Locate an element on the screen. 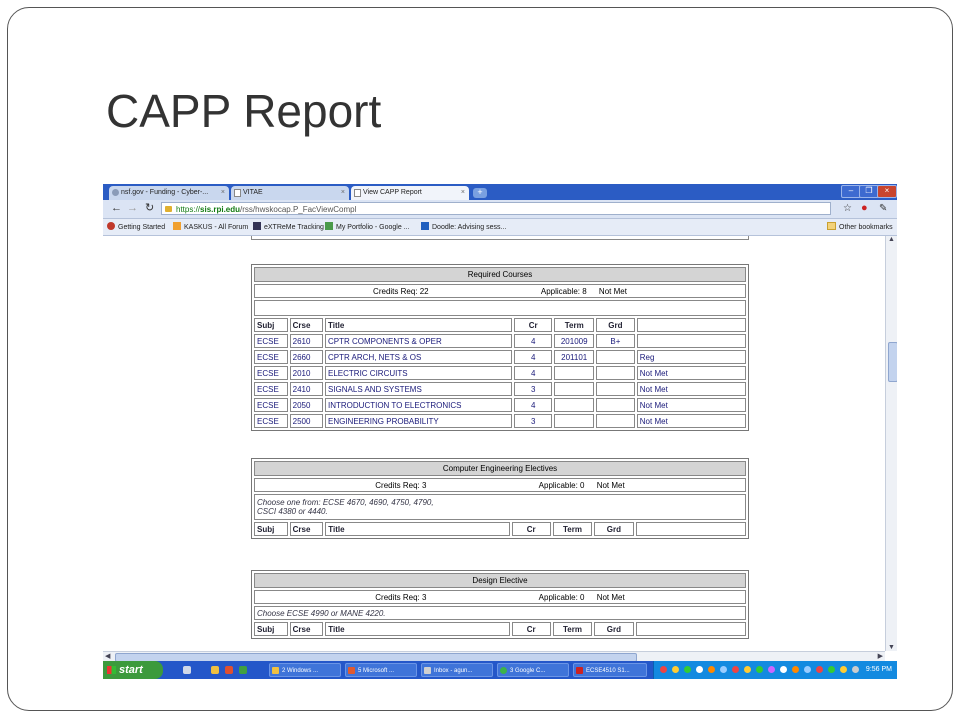 The height and width of the screenshot is (720, 960). column-header: Subj is located at coordinates (271, 529).